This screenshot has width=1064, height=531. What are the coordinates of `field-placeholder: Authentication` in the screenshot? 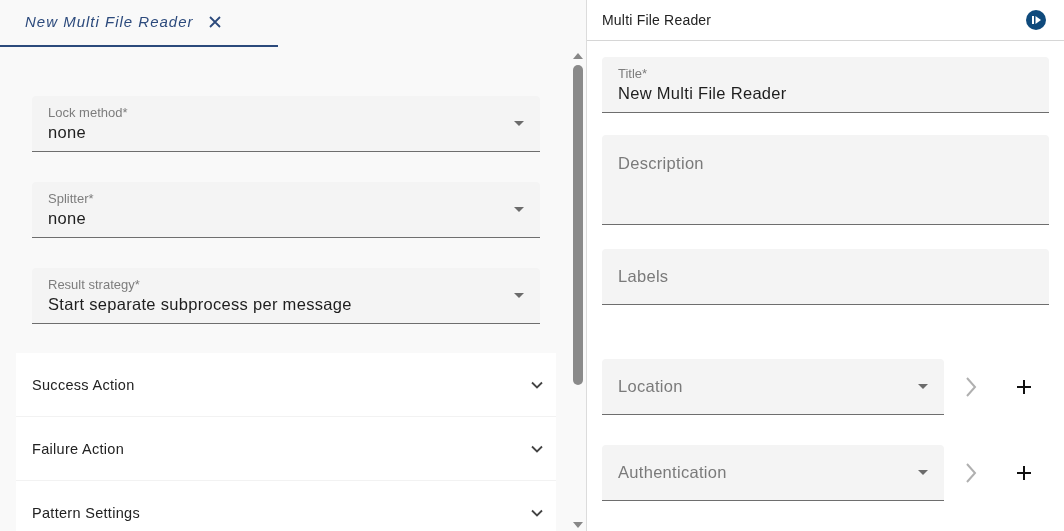 It's located at (672, 472).